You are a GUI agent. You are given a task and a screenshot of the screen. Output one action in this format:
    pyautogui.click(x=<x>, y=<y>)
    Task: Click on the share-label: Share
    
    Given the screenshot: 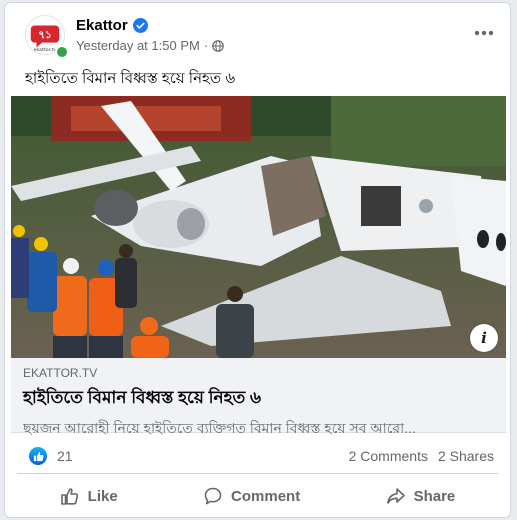 What is the action you would take?
    pyautogui.click(x=434, y=496)
    